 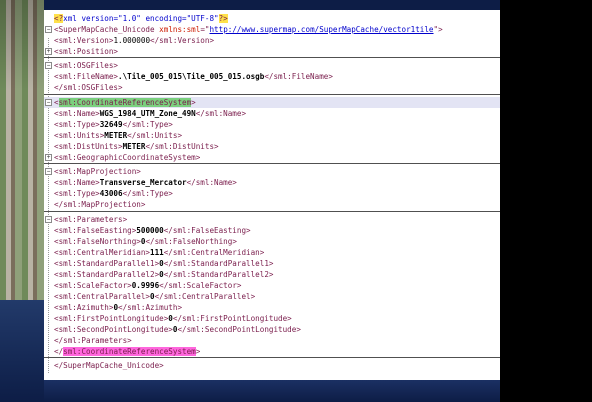 What do you see at coordinates (85, 219) in the screenshot?
I see `parameters-line: − <sml:Parameters>` at bounding box center [85, 219].